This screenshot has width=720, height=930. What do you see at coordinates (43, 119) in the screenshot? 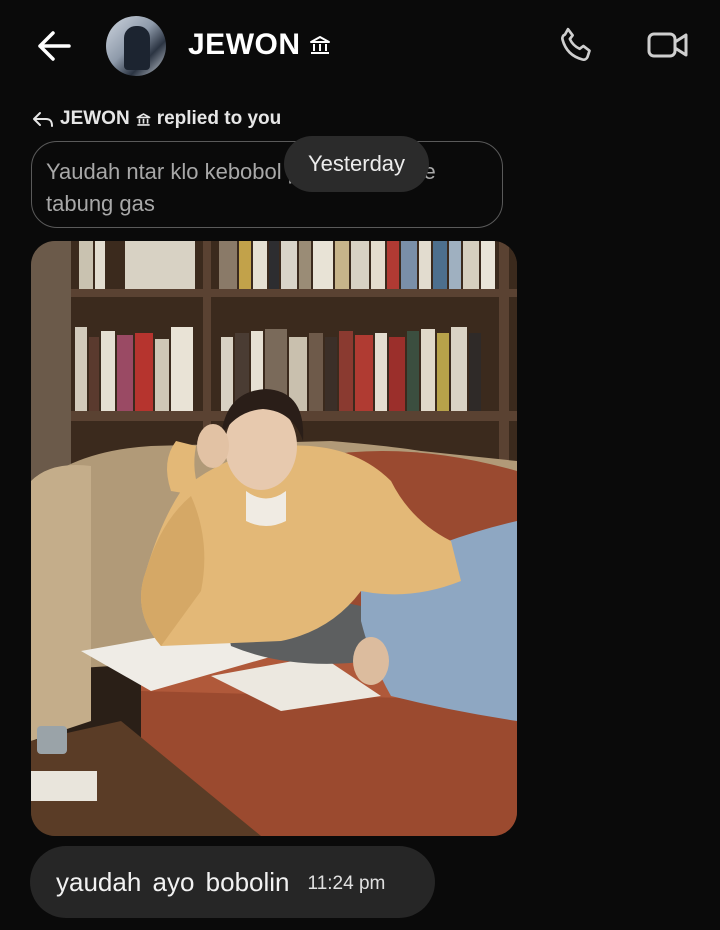
I see `reply-arrow-icon` at bounding box center [43, 119].